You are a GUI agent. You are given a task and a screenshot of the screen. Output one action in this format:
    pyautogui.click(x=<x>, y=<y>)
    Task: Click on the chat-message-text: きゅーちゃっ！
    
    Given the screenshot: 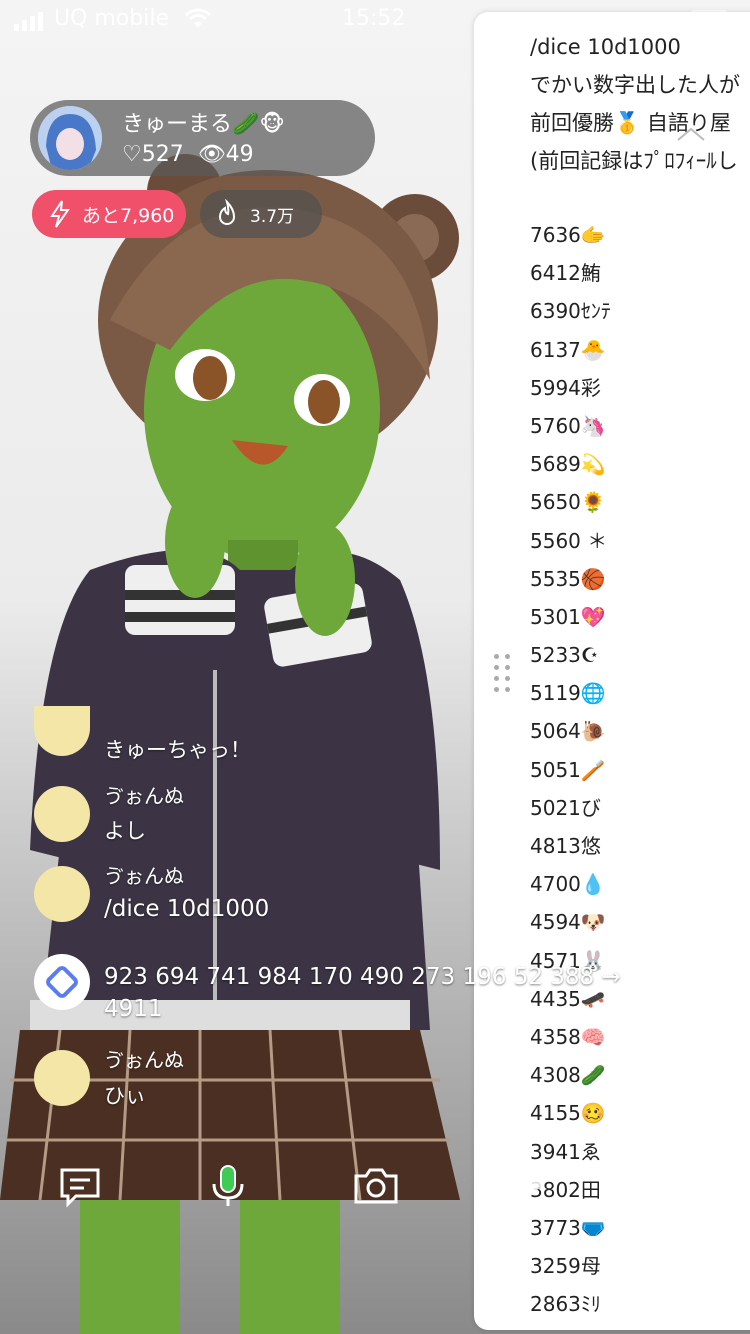 What is the action you would take?
    pyautogui.click(x=177, y=750)
    